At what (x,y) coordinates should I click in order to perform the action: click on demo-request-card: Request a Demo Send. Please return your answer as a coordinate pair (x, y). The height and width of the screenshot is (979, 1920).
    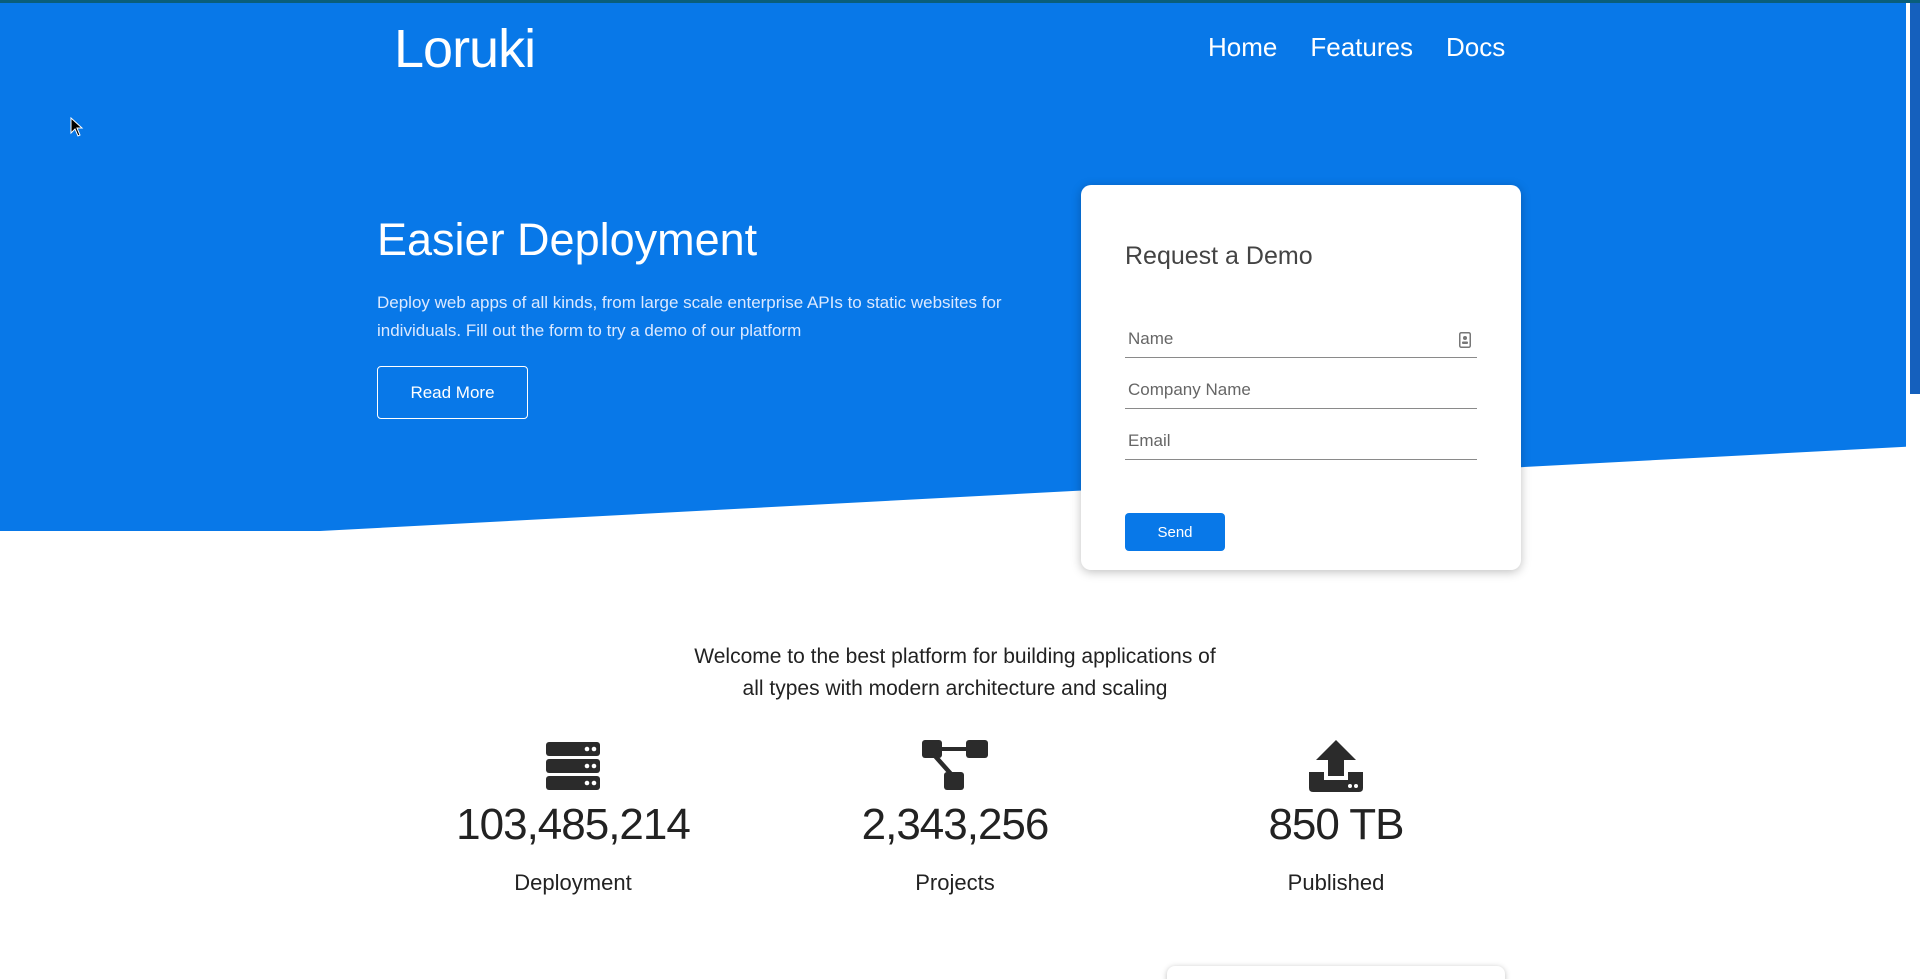
    Looking at the image, I should click on (1301, 377).